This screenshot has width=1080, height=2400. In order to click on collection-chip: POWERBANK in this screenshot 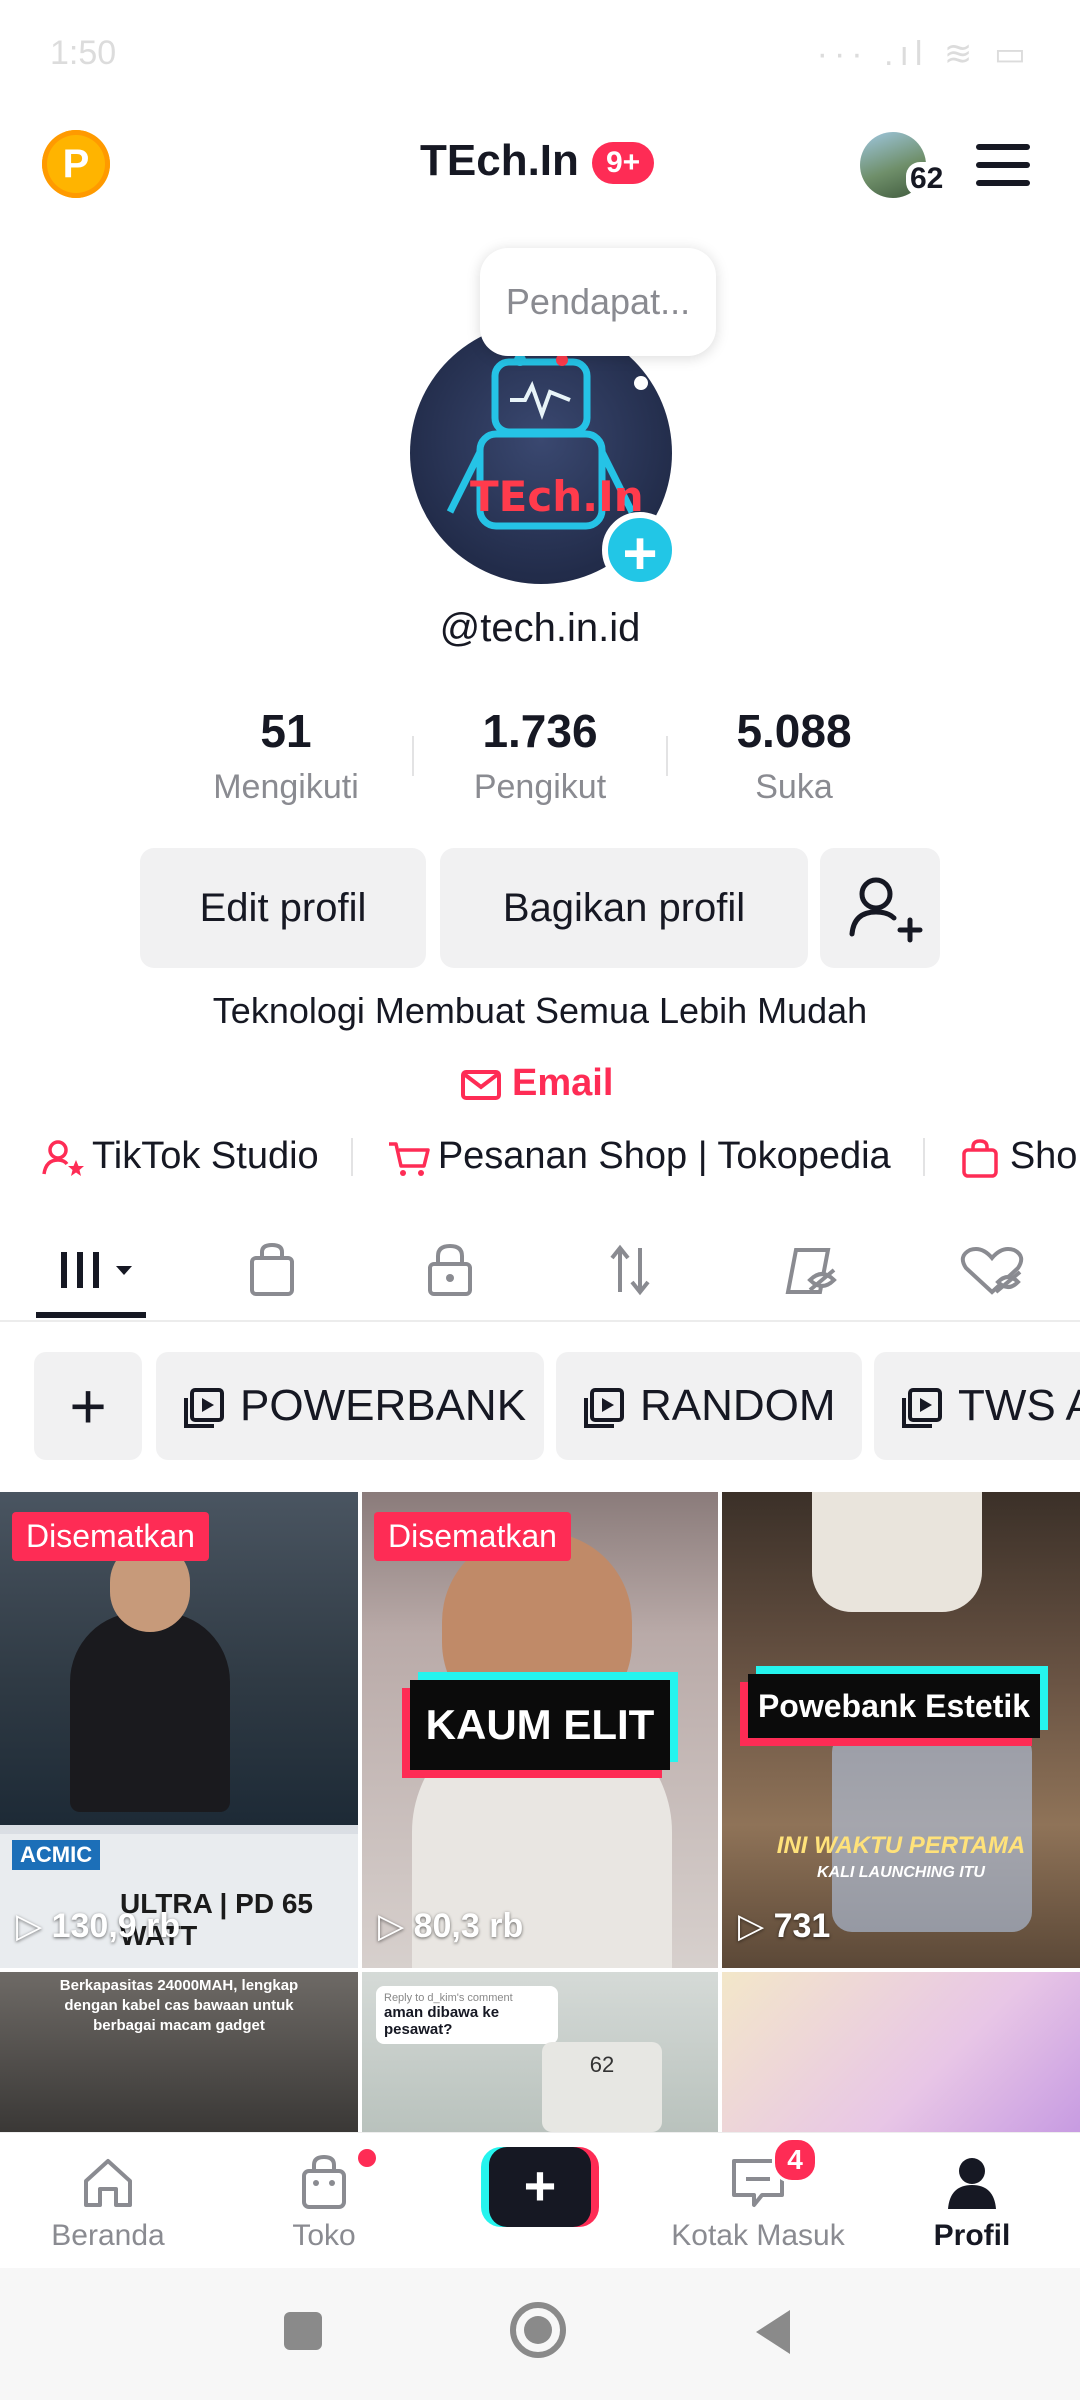, I will do `click(350, 1406)`.